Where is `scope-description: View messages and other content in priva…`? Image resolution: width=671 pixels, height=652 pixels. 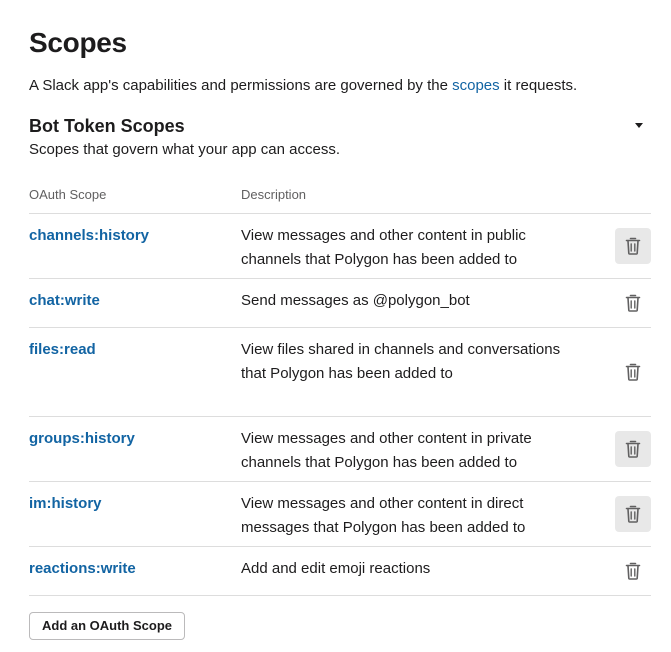 scope-description: View messages and other content in priva… is located at coordinates (386, 450).